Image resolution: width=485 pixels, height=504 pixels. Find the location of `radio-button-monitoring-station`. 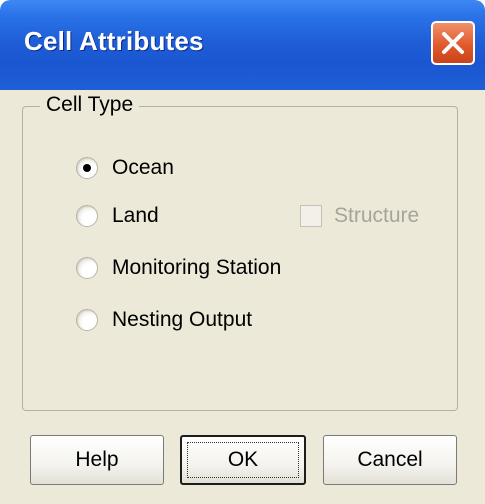

radio-button-monitoring-station is located at coordinates (87, 268).